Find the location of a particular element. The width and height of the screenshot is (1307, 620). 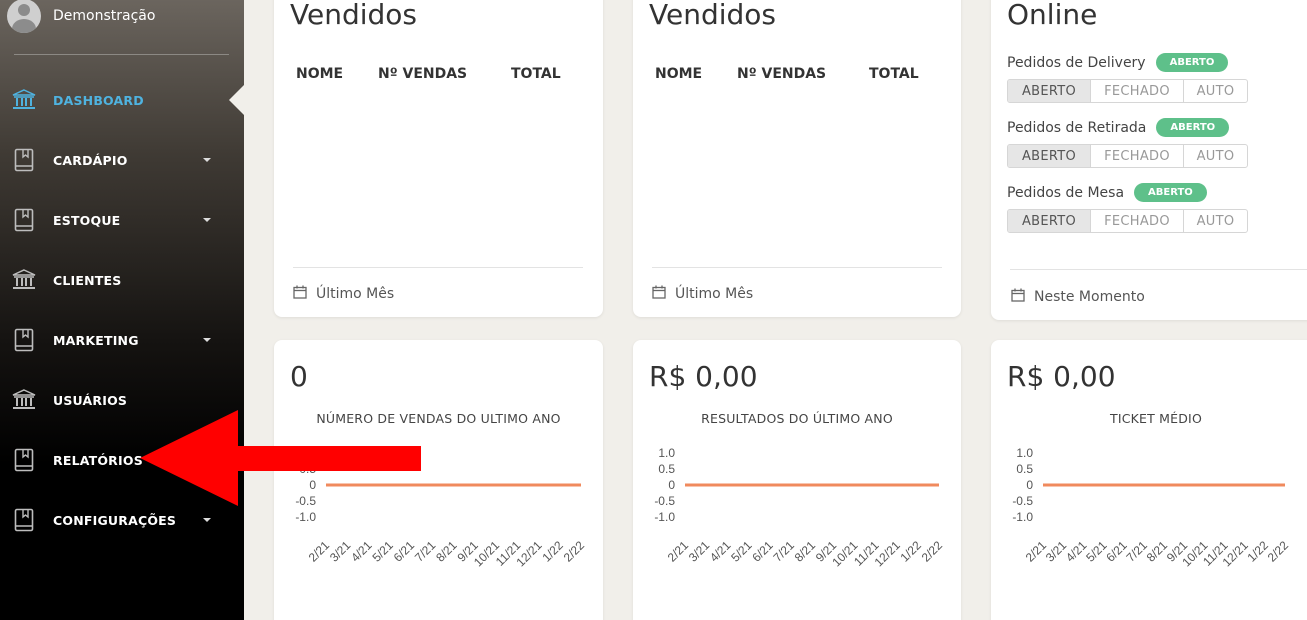

order-row: Pedidos de Mesa ABERTO is located at coordinates (1107, 192).